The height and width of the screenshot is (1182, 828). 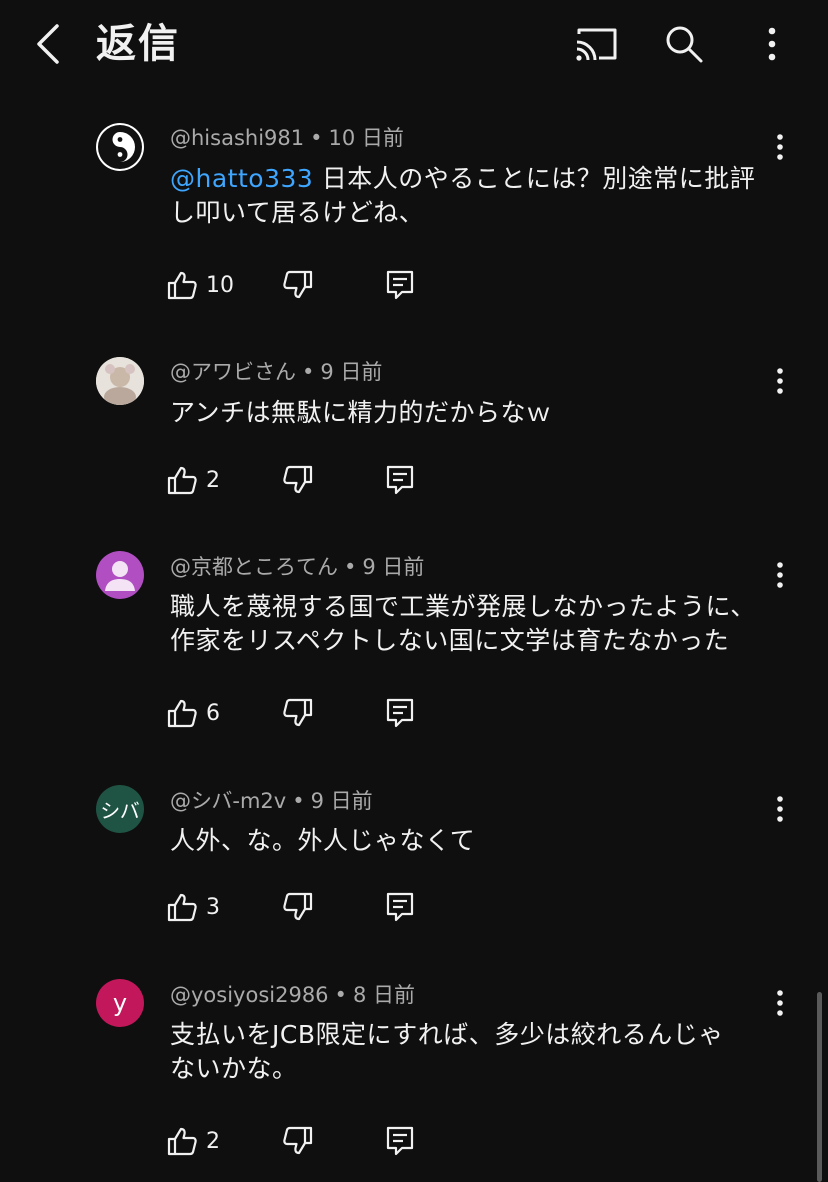 I want to click on avatar-letter: y, so click(x=120, y=1003).